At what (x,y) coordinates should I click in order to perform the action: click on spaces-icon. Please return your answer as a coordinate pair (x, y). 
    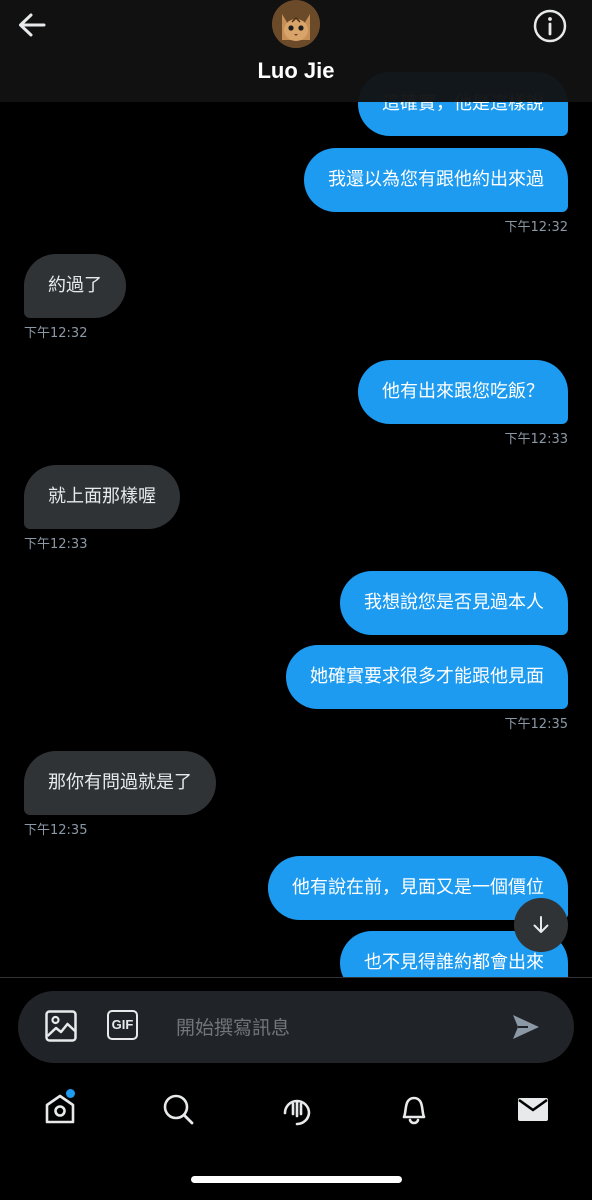
    Looking at the image, I should click on (297, 1112).